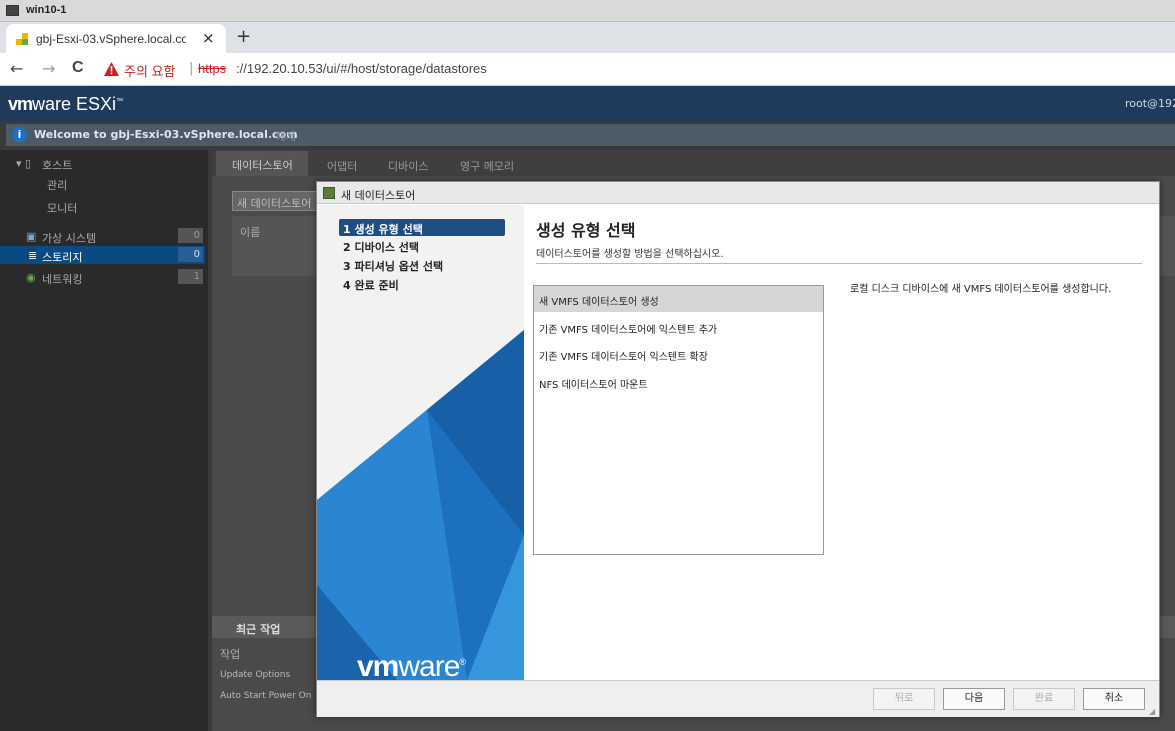  What do you see at coordinates (212, 68) in the screenshot?
I see `url-scheme: https` at bounding box center [212, 68].